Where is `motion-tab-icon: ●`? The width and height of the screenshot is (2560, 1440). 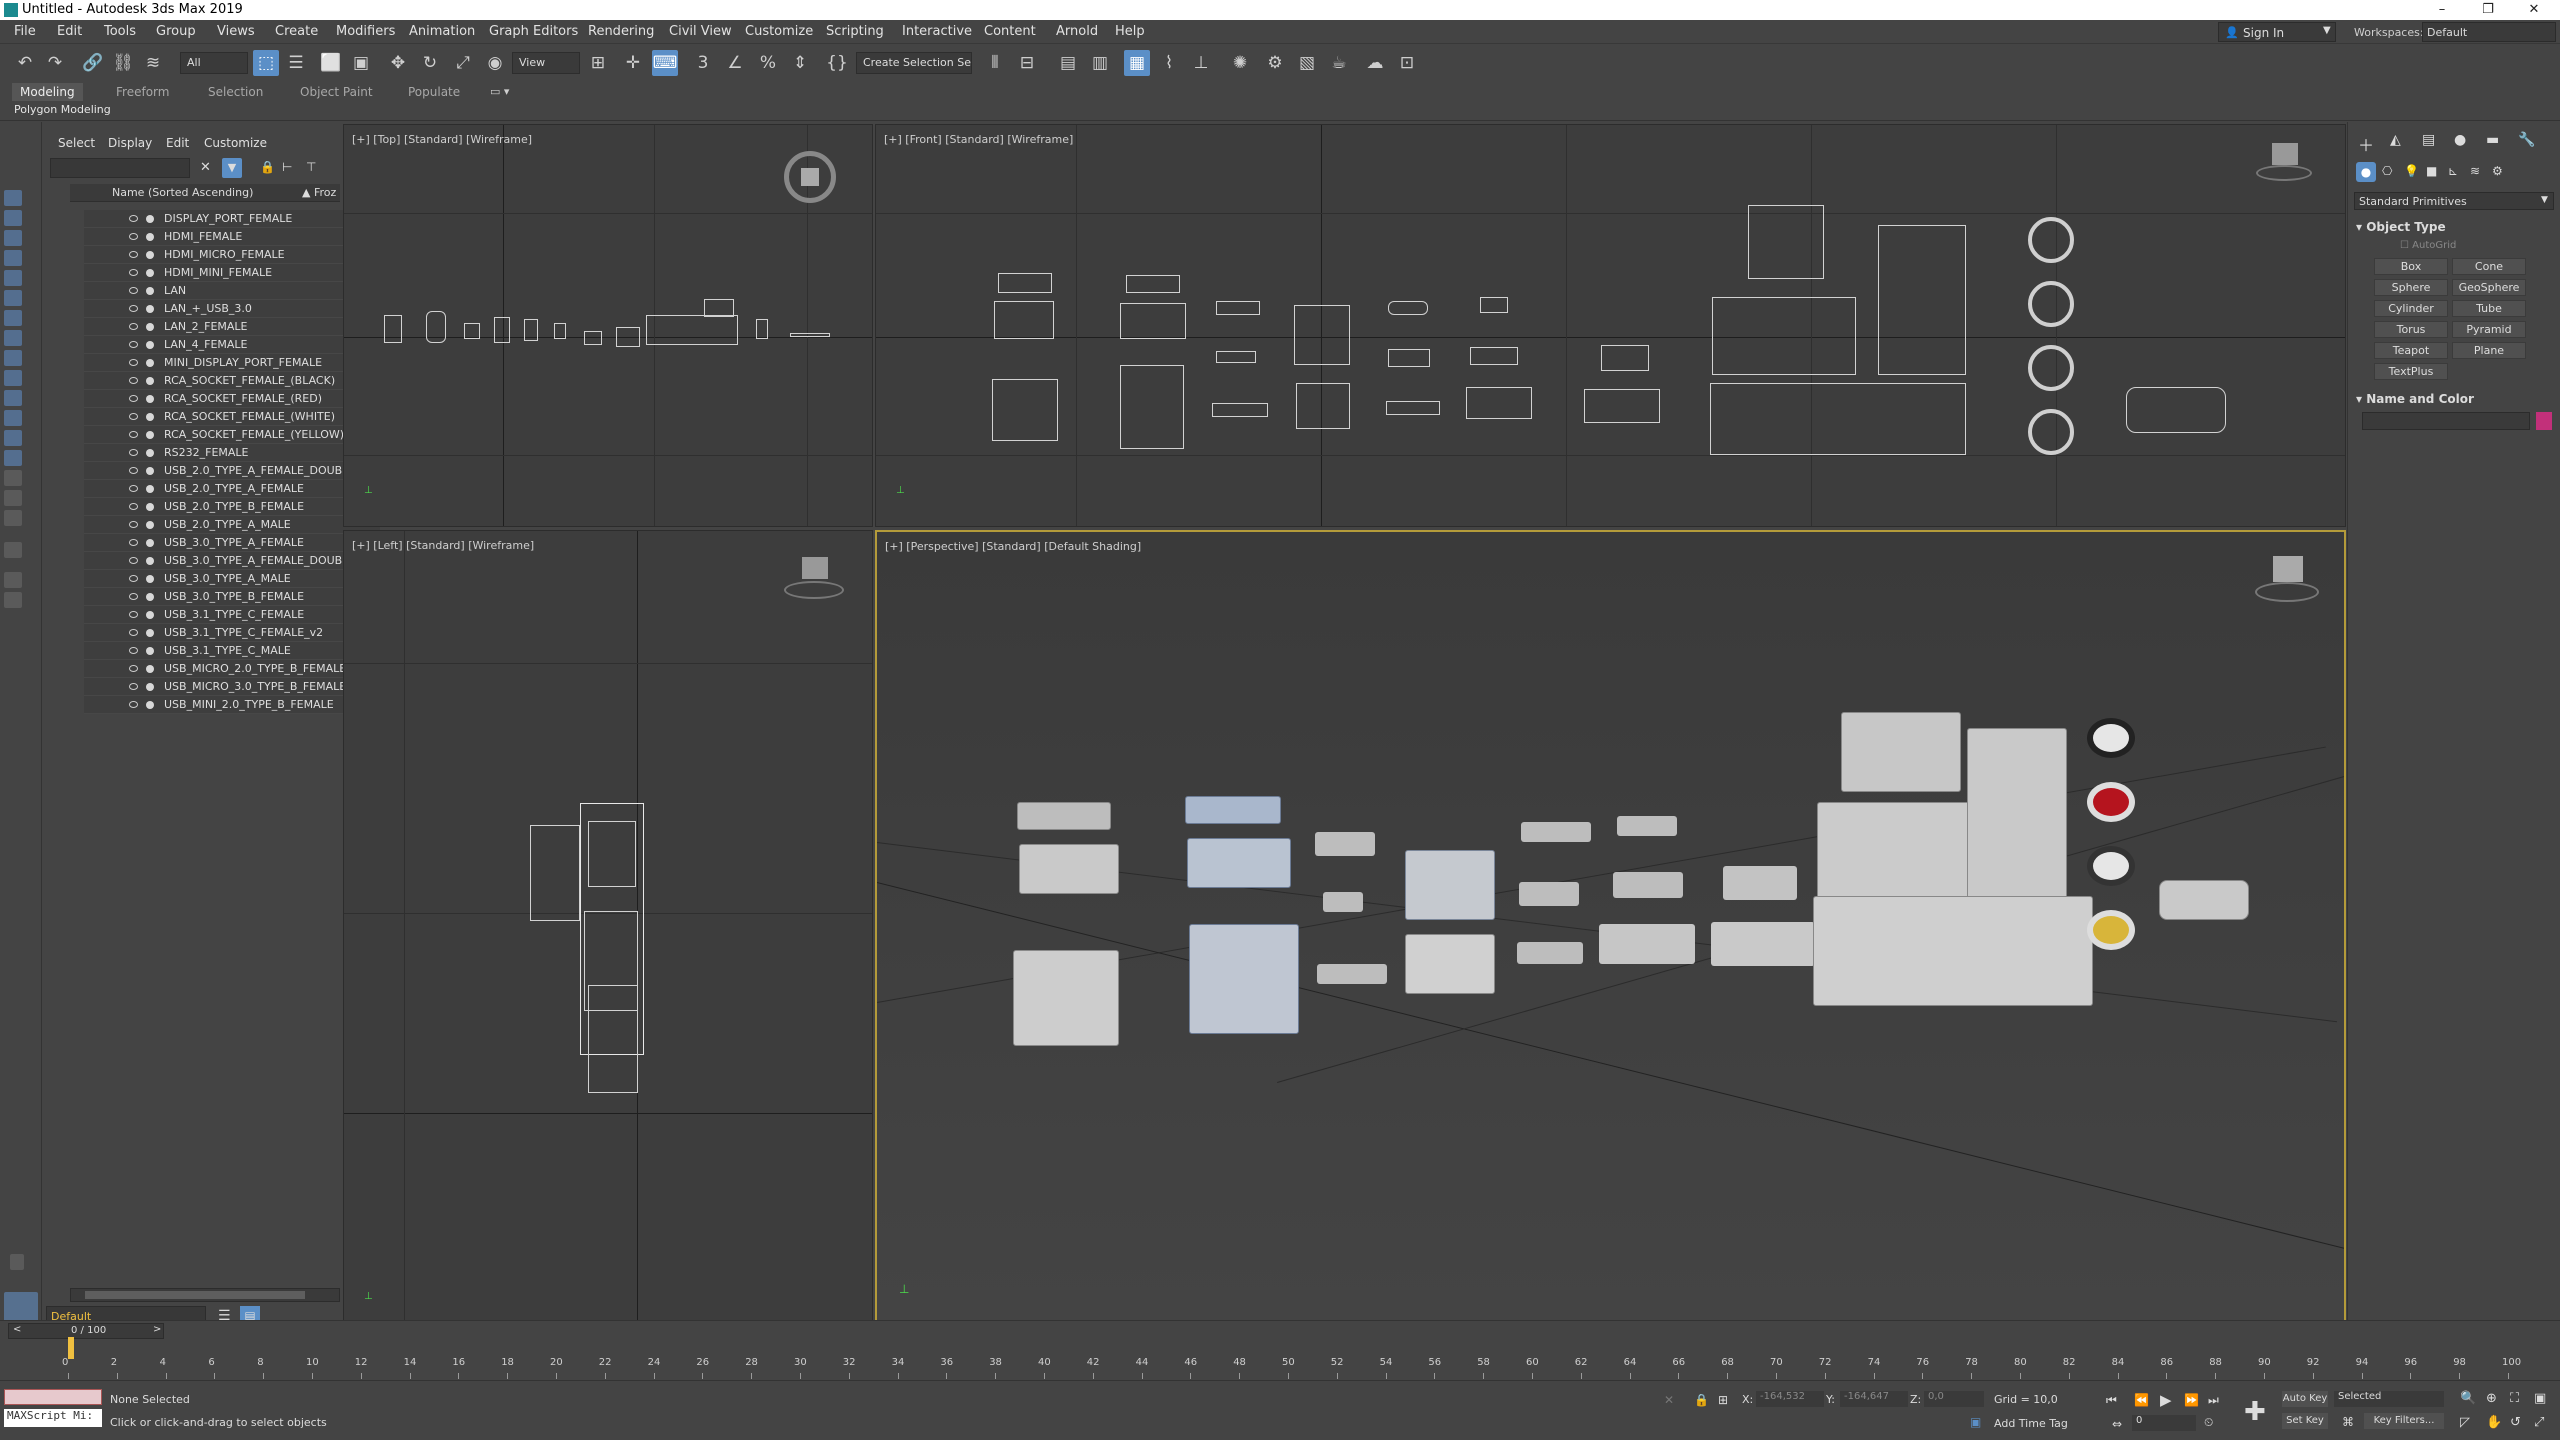
motion-tab-icon: ● is located at coordinates (2460, 140).